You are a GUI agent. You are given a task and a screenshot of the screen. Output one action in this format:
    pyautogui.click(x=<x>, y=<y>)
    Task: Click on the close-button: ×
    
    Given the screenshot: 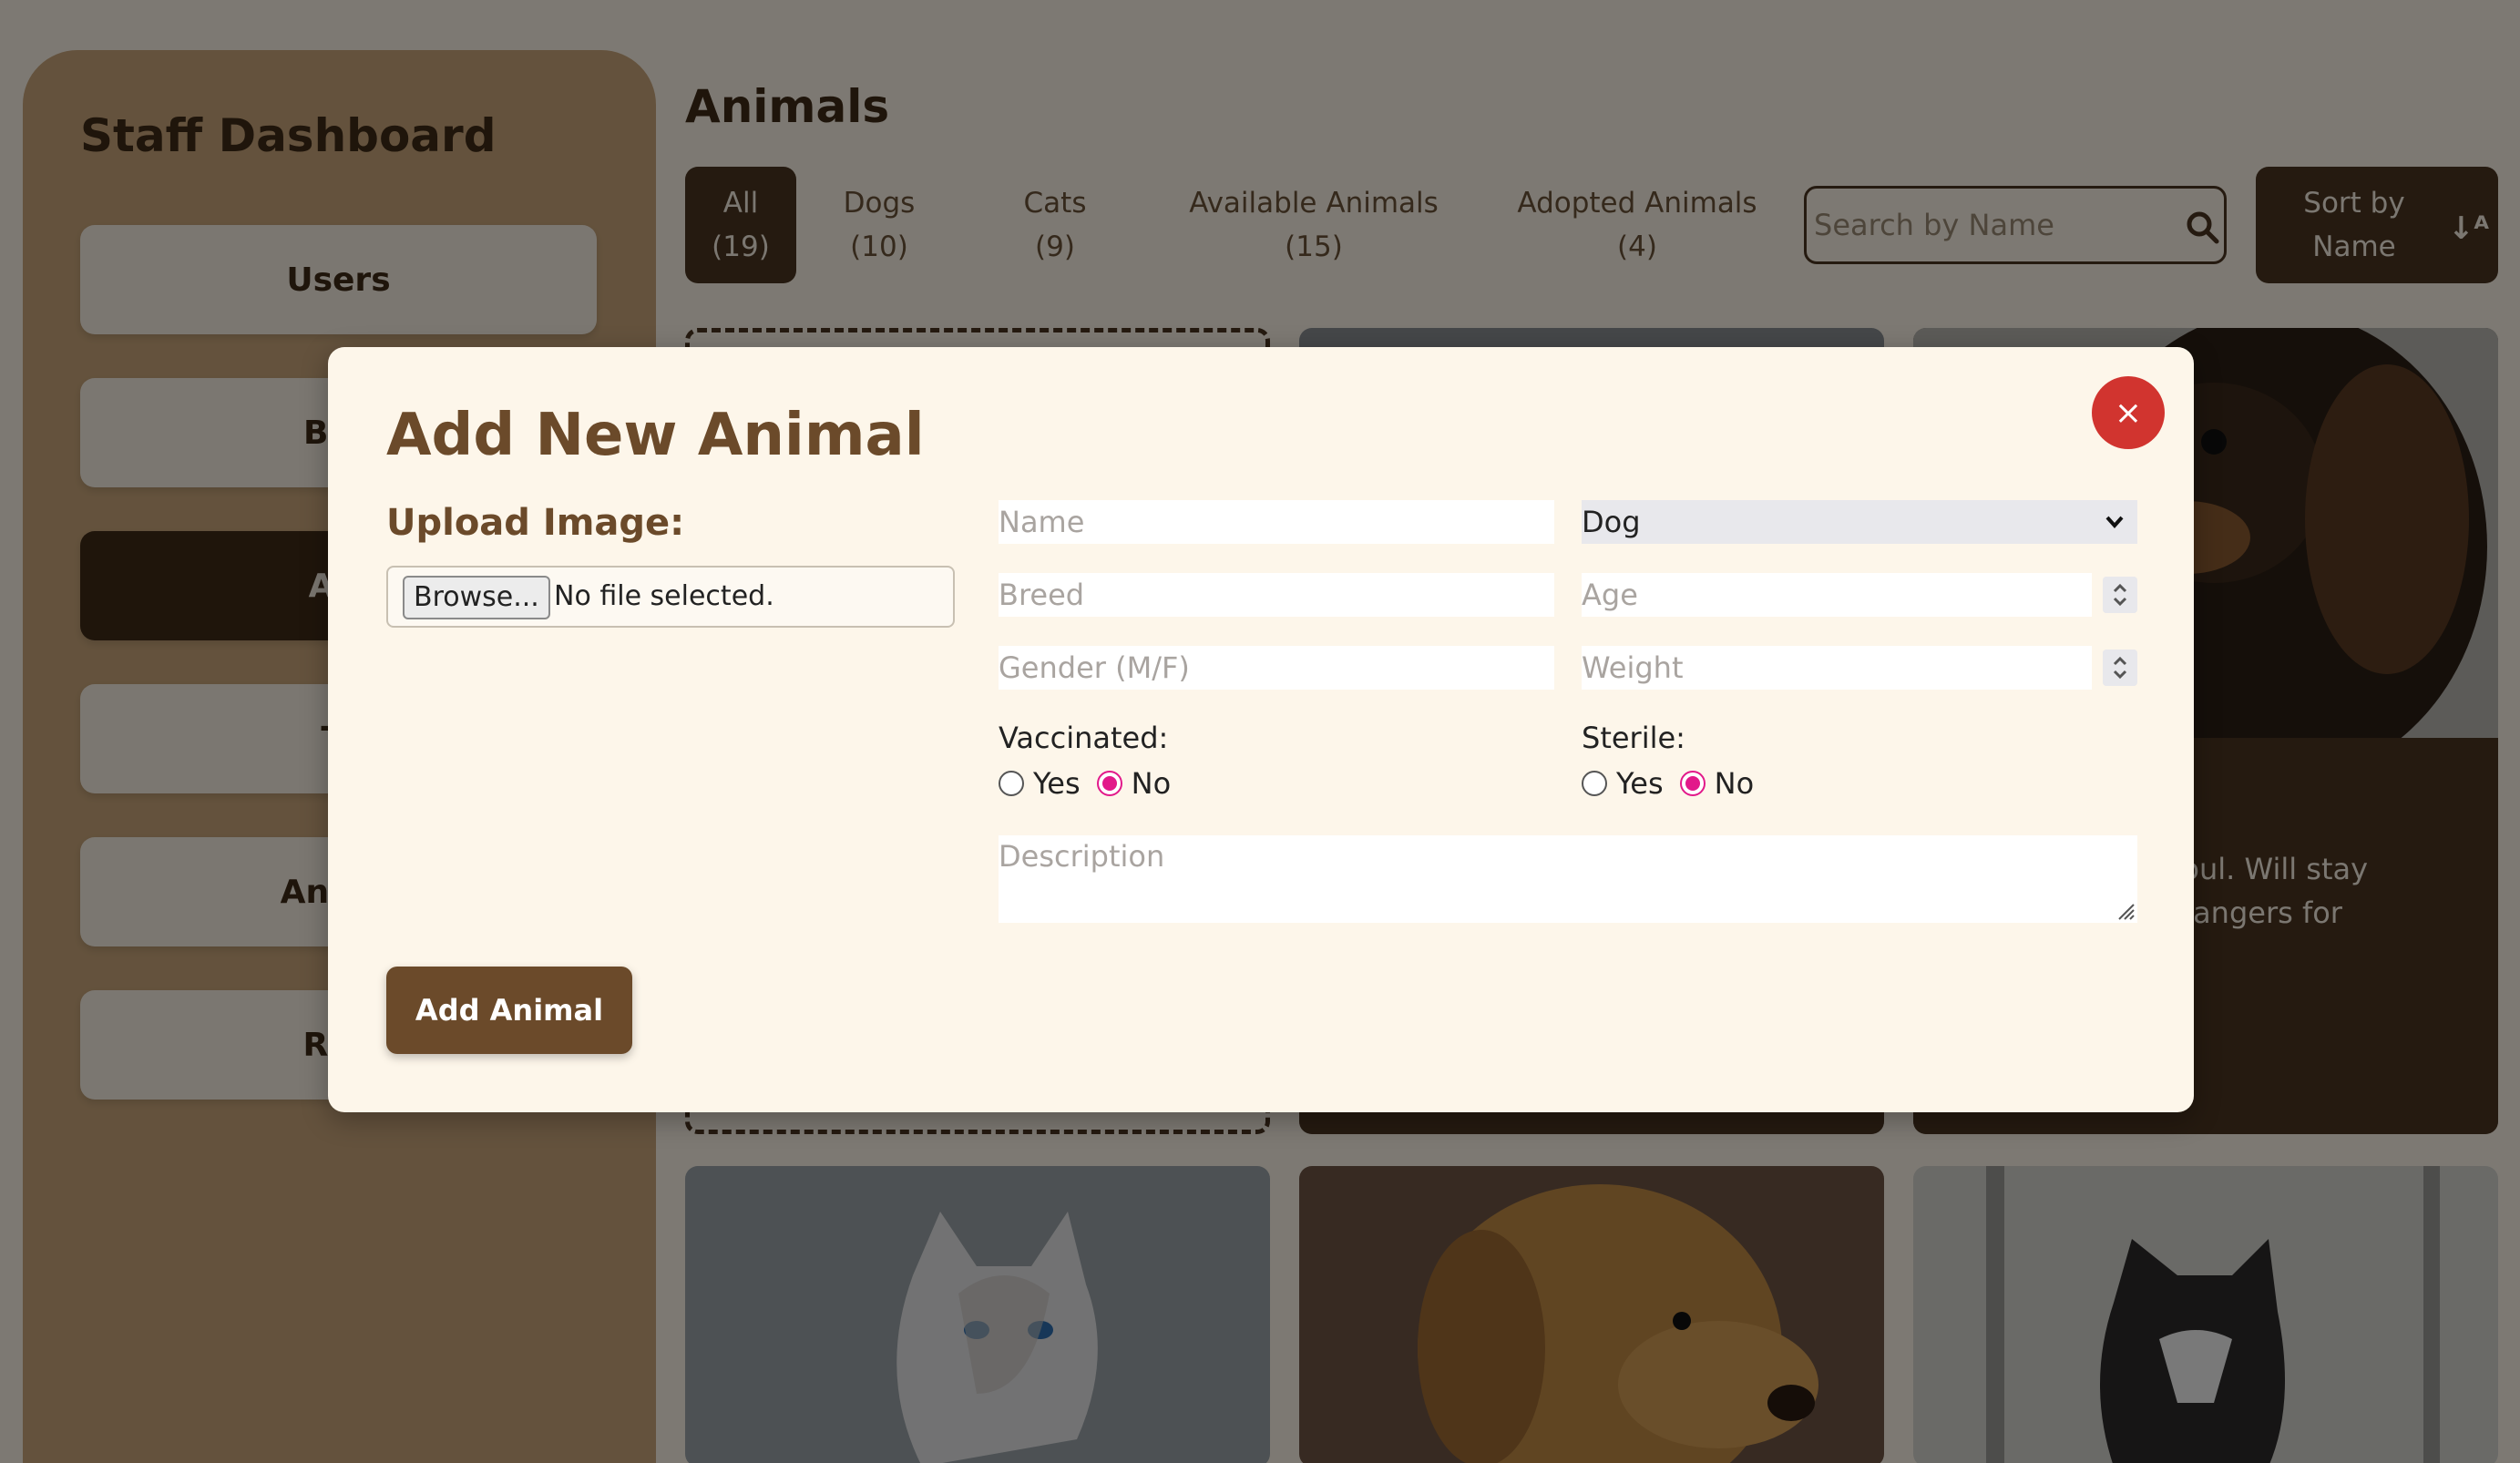 What is the action you would take?
    pyautogui.click(x=2128, y=412)
    